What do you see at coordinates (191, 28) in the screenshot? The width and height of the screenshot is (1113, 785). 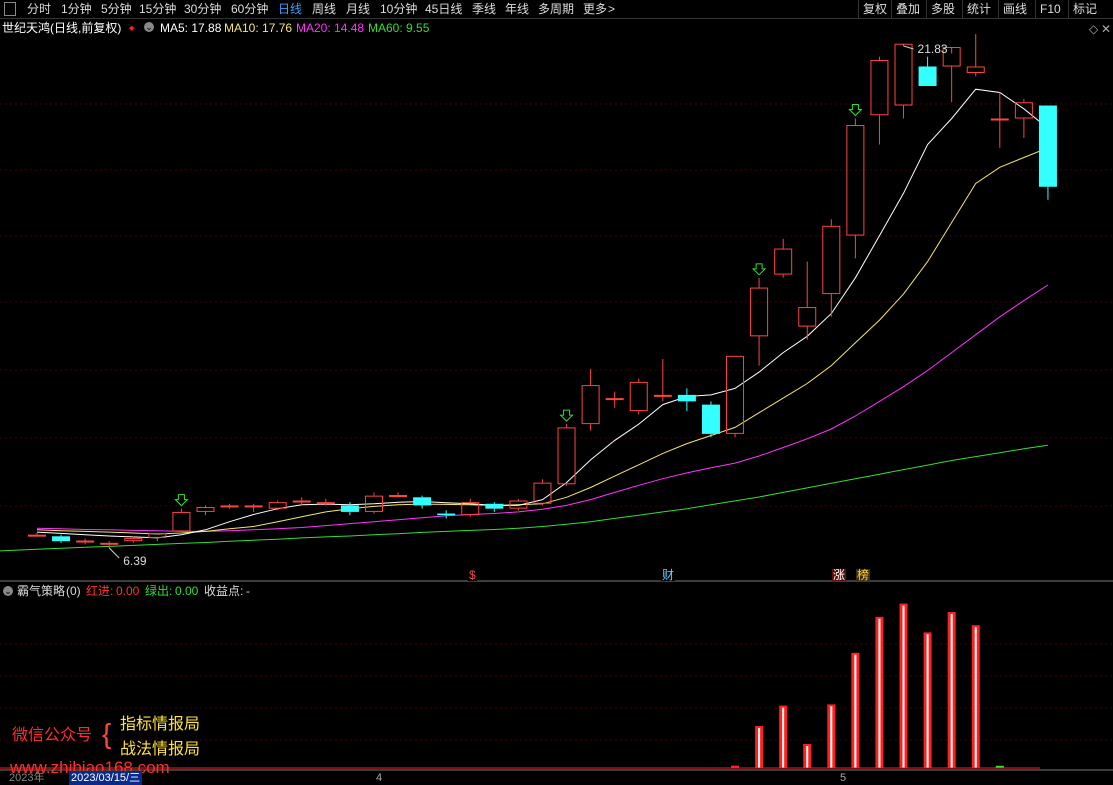 I see `ma-legend-ma5: MA5: 17.88` at bounding box center [191, 28].